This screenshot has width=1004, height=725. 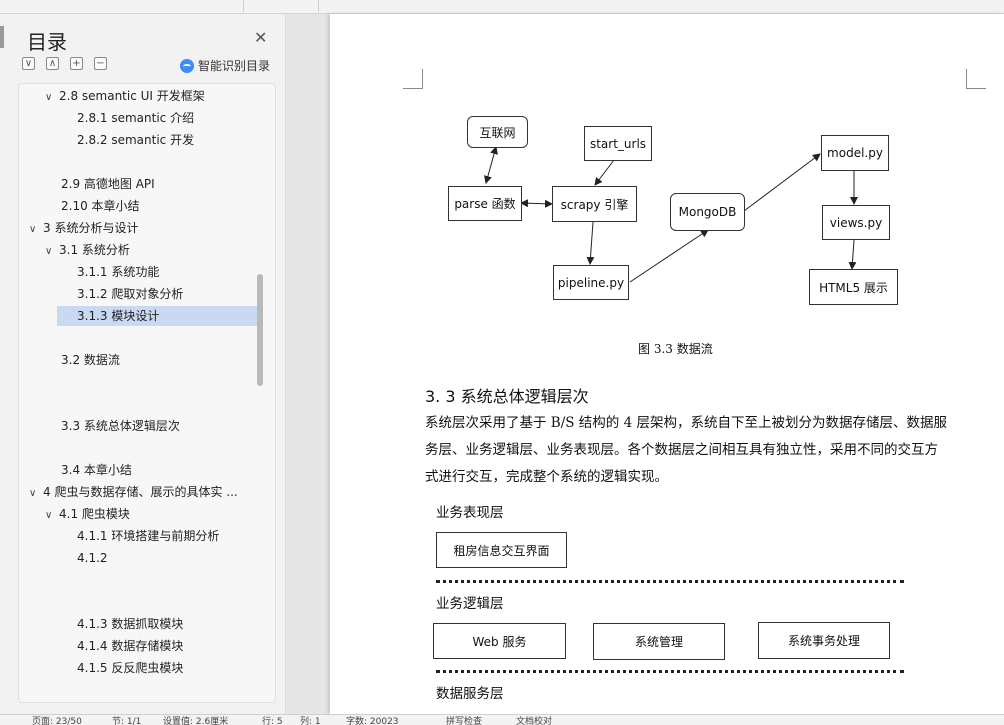 What do you see at coordinates (130, 646) in the screenshot?
I see `toc-item: 4.1.4 数据存储模块` at bounding box center [130, 646].